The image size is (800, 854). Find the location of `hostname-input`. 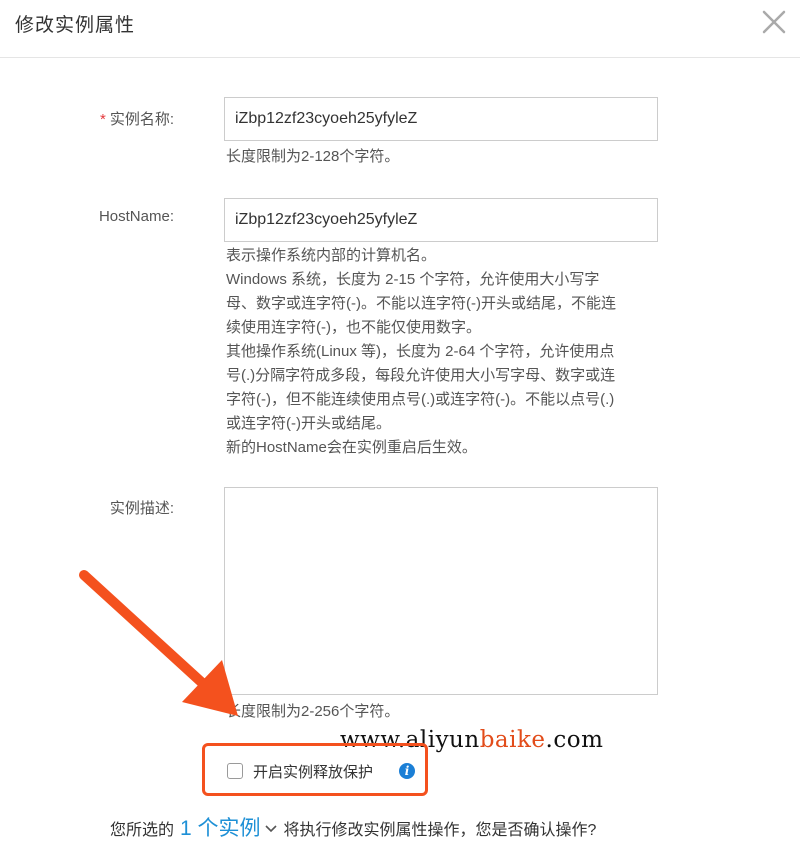

hostname-input is located at coordinates (441, 220).